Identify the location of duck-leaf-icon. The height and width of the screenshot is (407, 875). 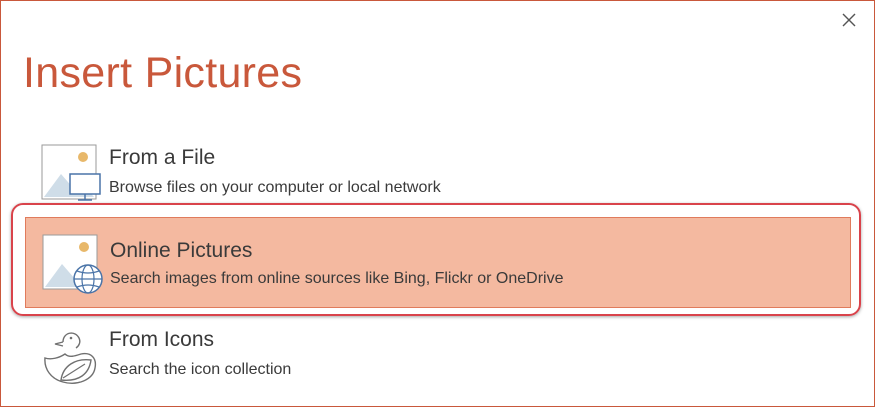
(70, 354).